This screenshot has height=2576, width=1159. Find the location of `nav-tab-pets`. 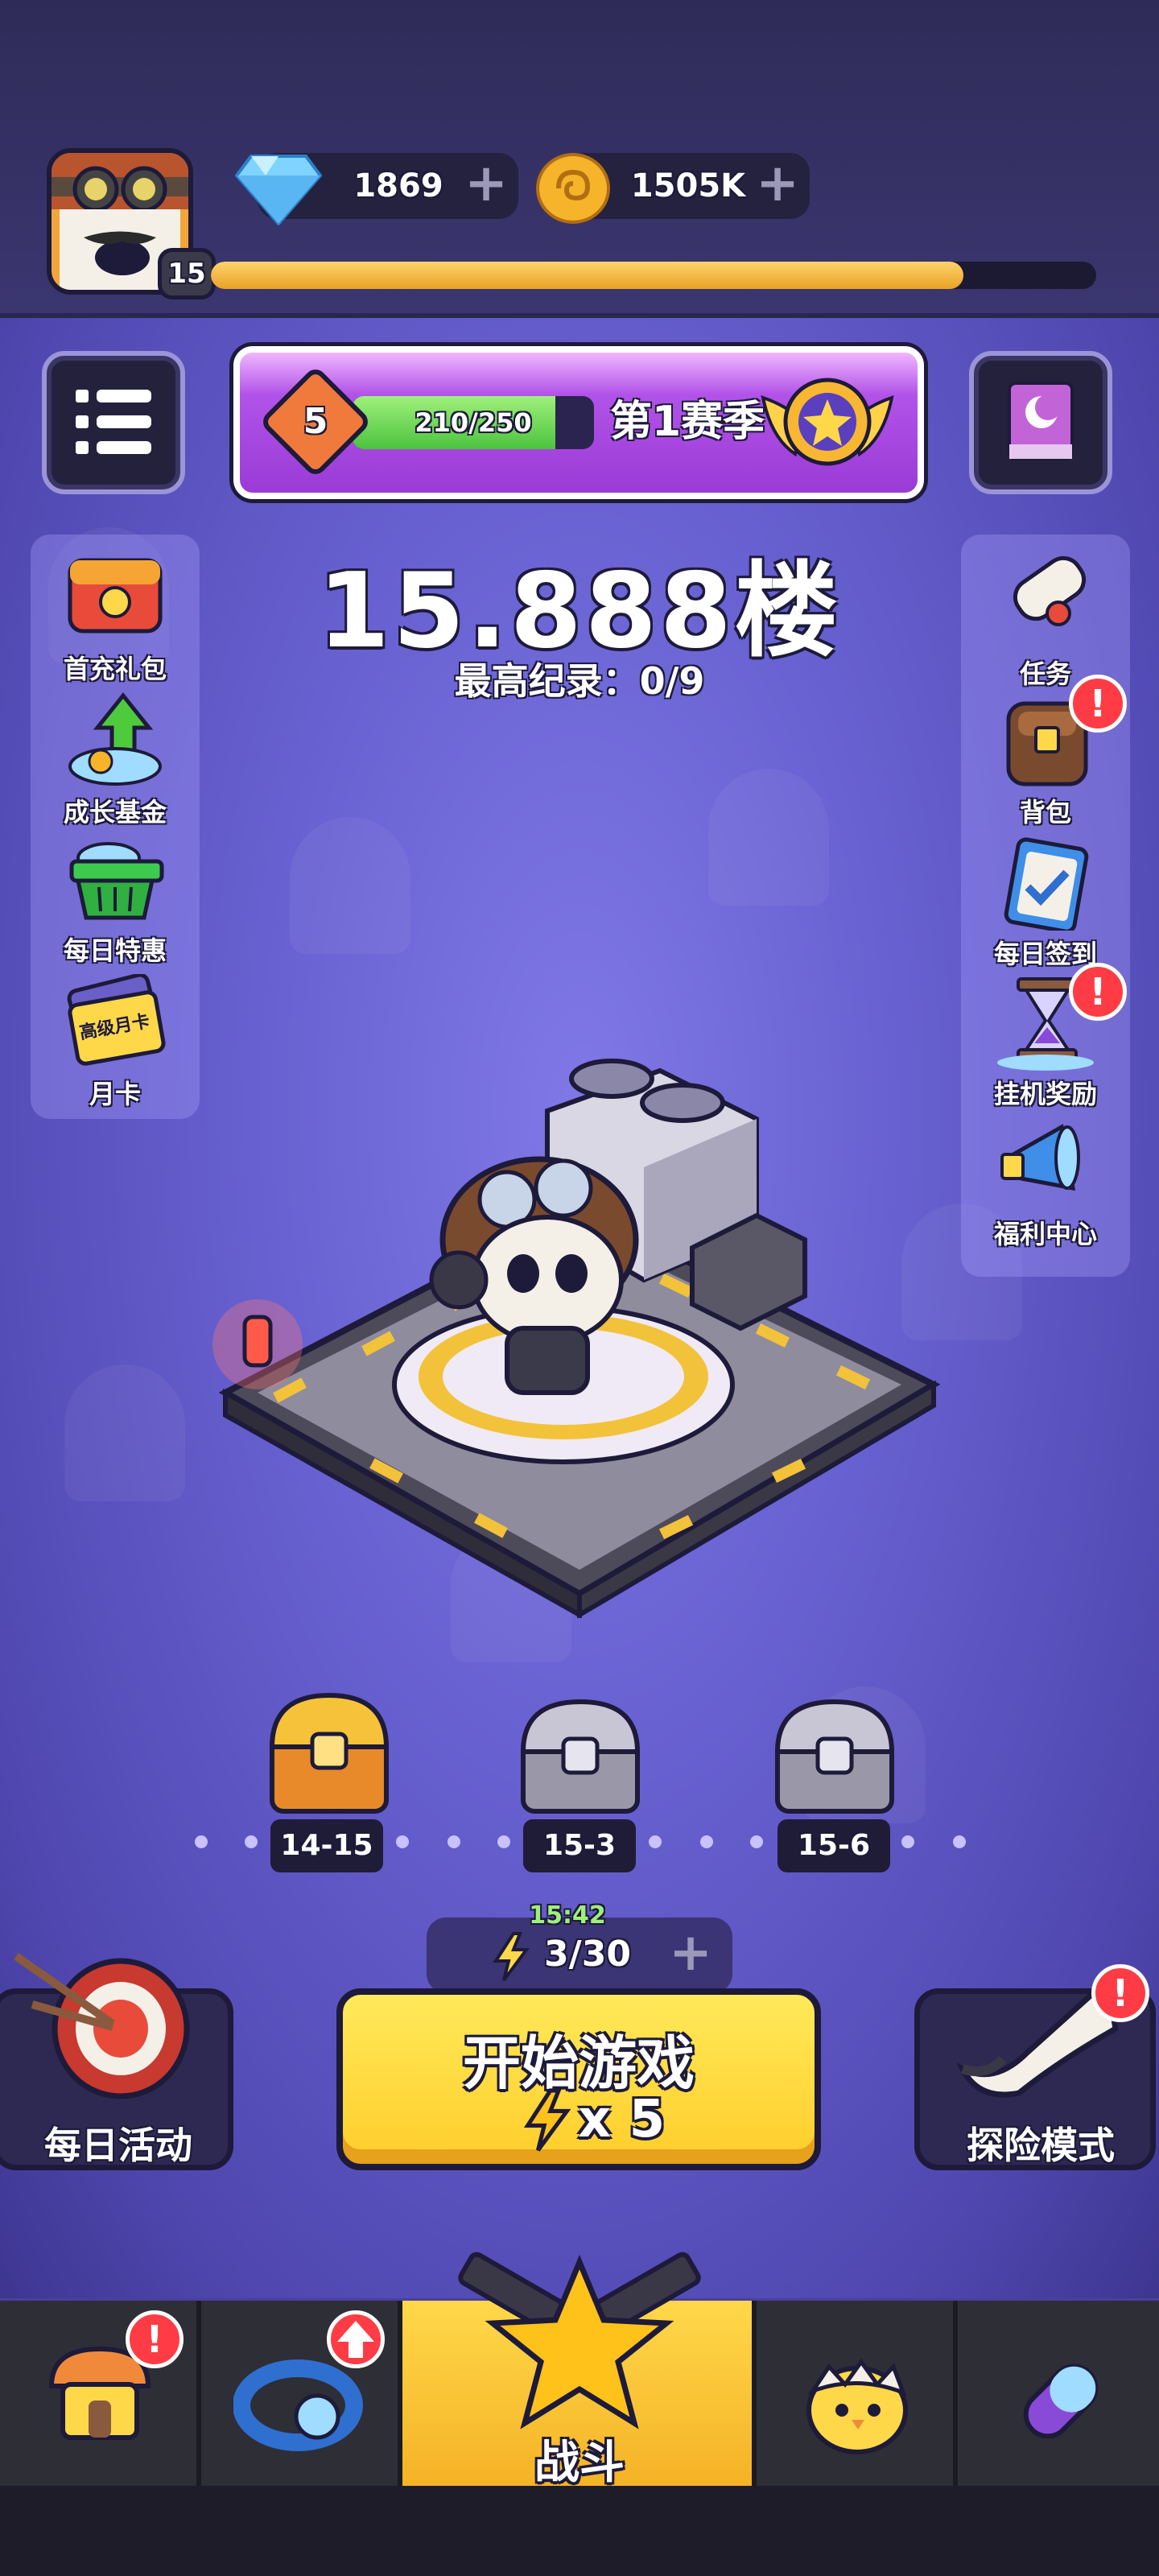

nav-tab-pets is located at coordinates (857, 2393).